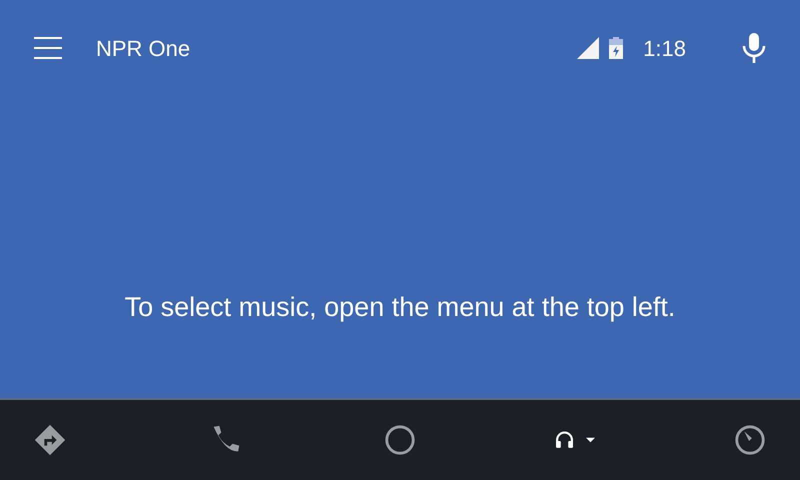 The image size is (800, 480). Describe the element at coordinates (400, 440) in the screenshot. I see `circle-icon` at that location.